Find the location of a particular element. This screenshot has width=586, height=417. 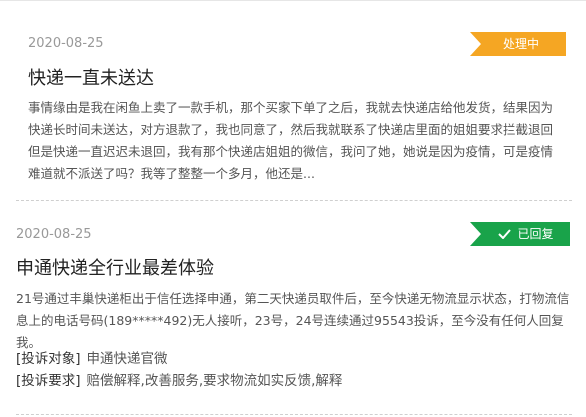

complaint-demand: [投诉要求] 赔偿解释,改善服务,要求物流如实反馈,解释 is located at coordinates (179, 379).